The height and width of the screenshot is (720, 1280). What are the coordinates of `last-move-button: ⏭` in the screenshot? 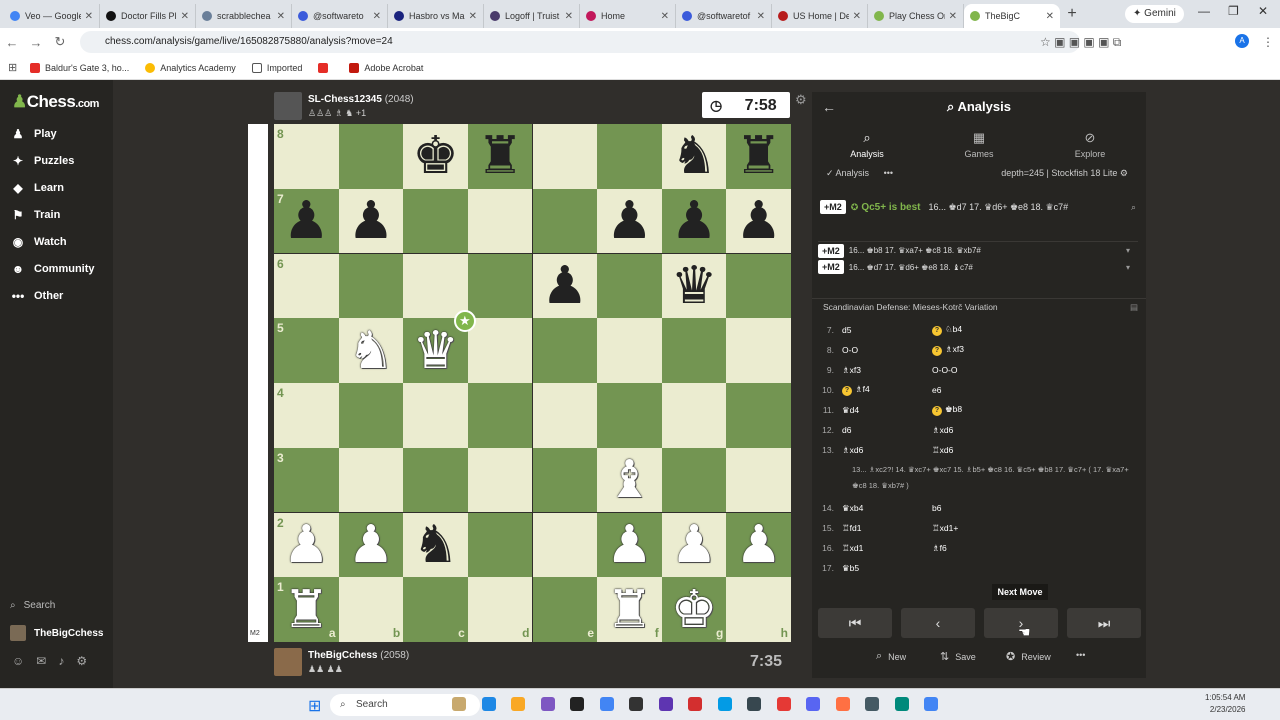 It's located at (1104, 623).